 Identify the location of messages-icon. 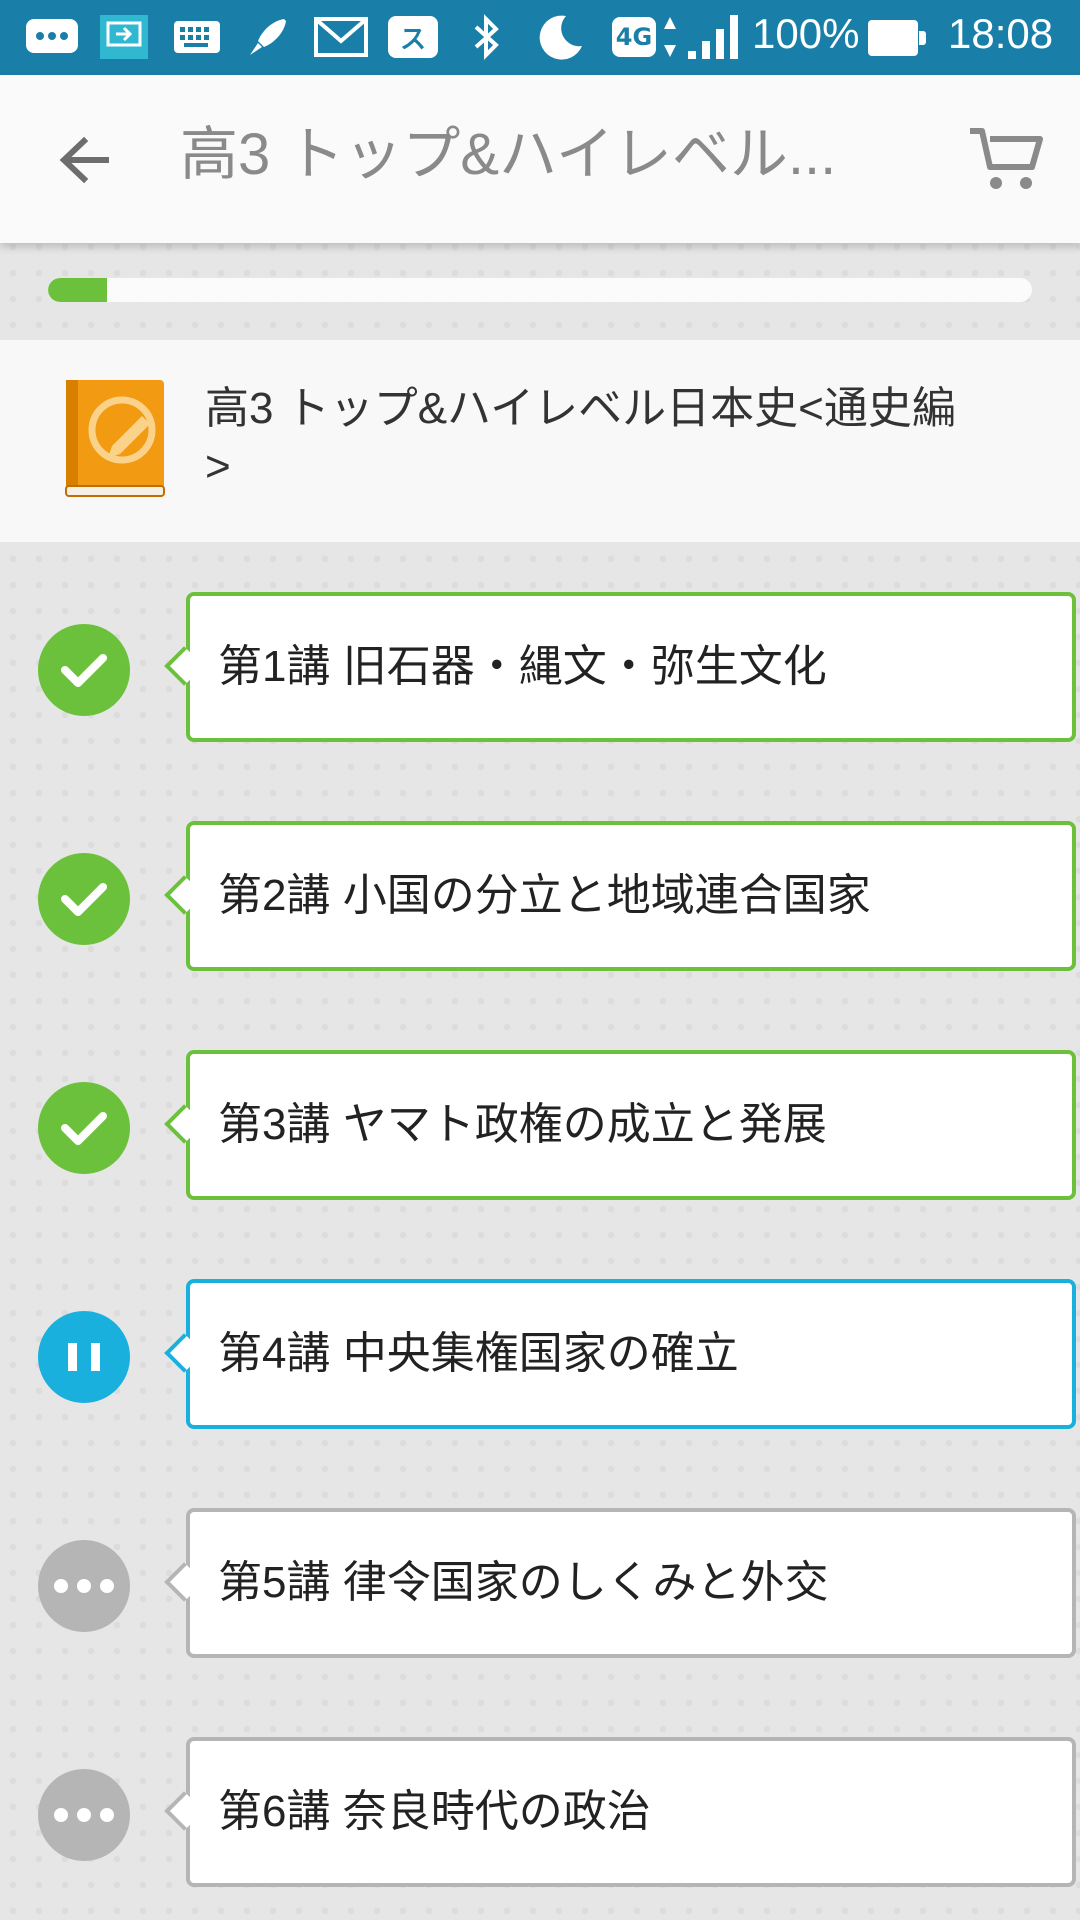
(52, 37).